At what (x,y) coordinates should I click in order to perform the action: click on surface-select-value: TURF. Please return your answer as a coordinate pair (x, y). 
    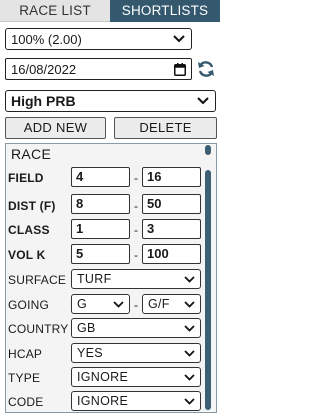
    Looking at the image, I should click on (94, 279).